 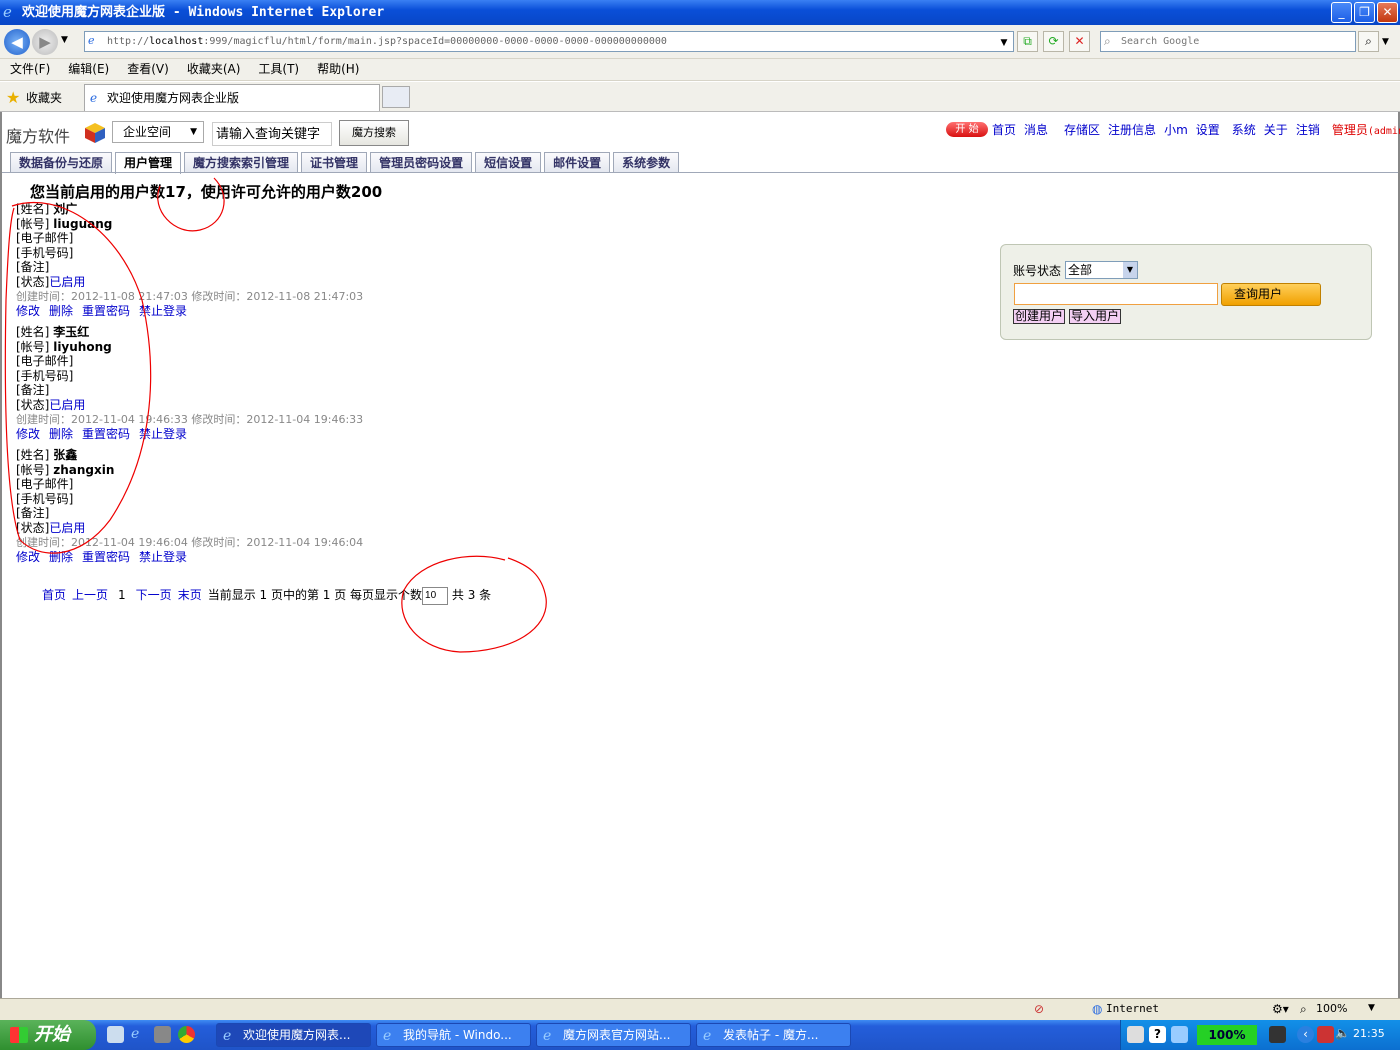 What do you see at coordinates (278, 69) in the screenshot?
I see `menu-tools: 工具(T)` at bounding box center [278, 69].